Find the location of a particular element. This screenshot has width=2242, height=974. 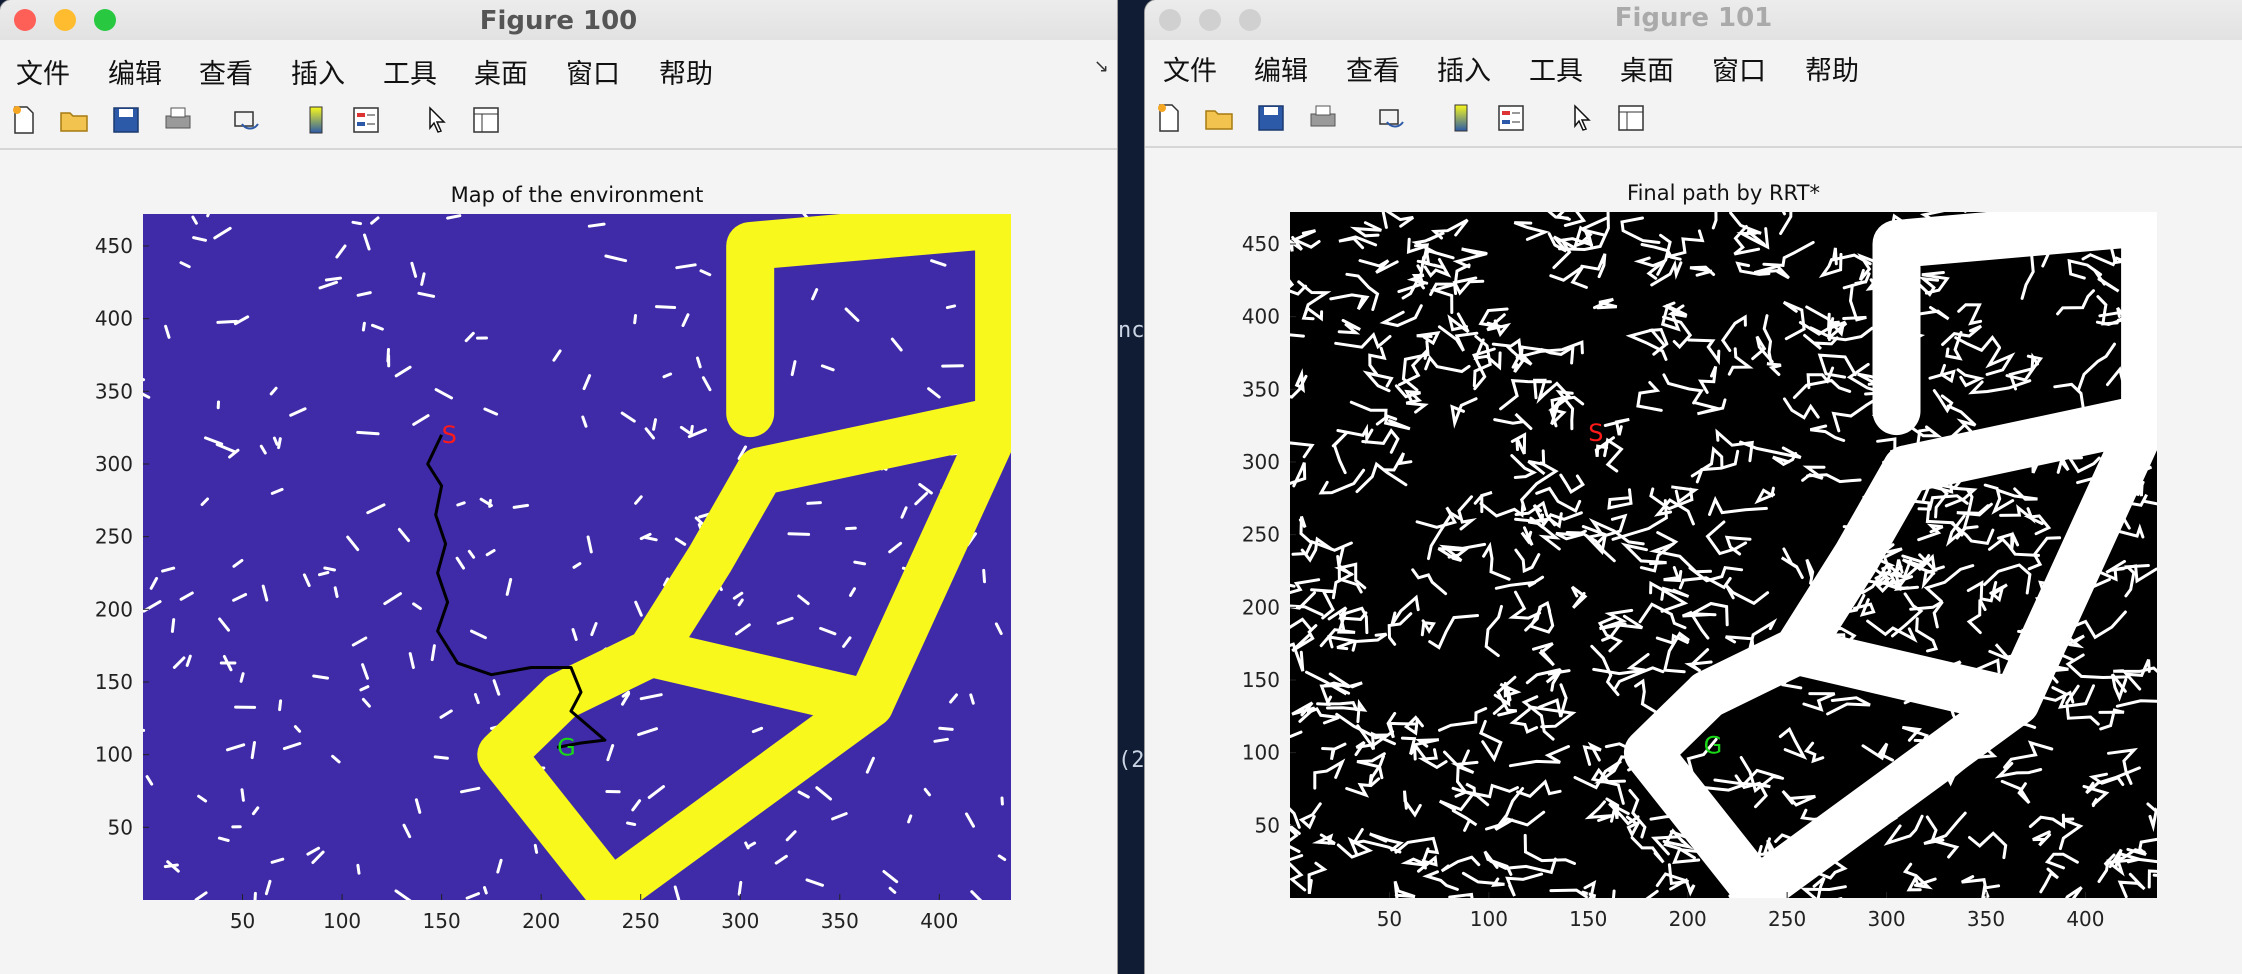

window-title: Figure 101 is located at coordinates (1693, 18).